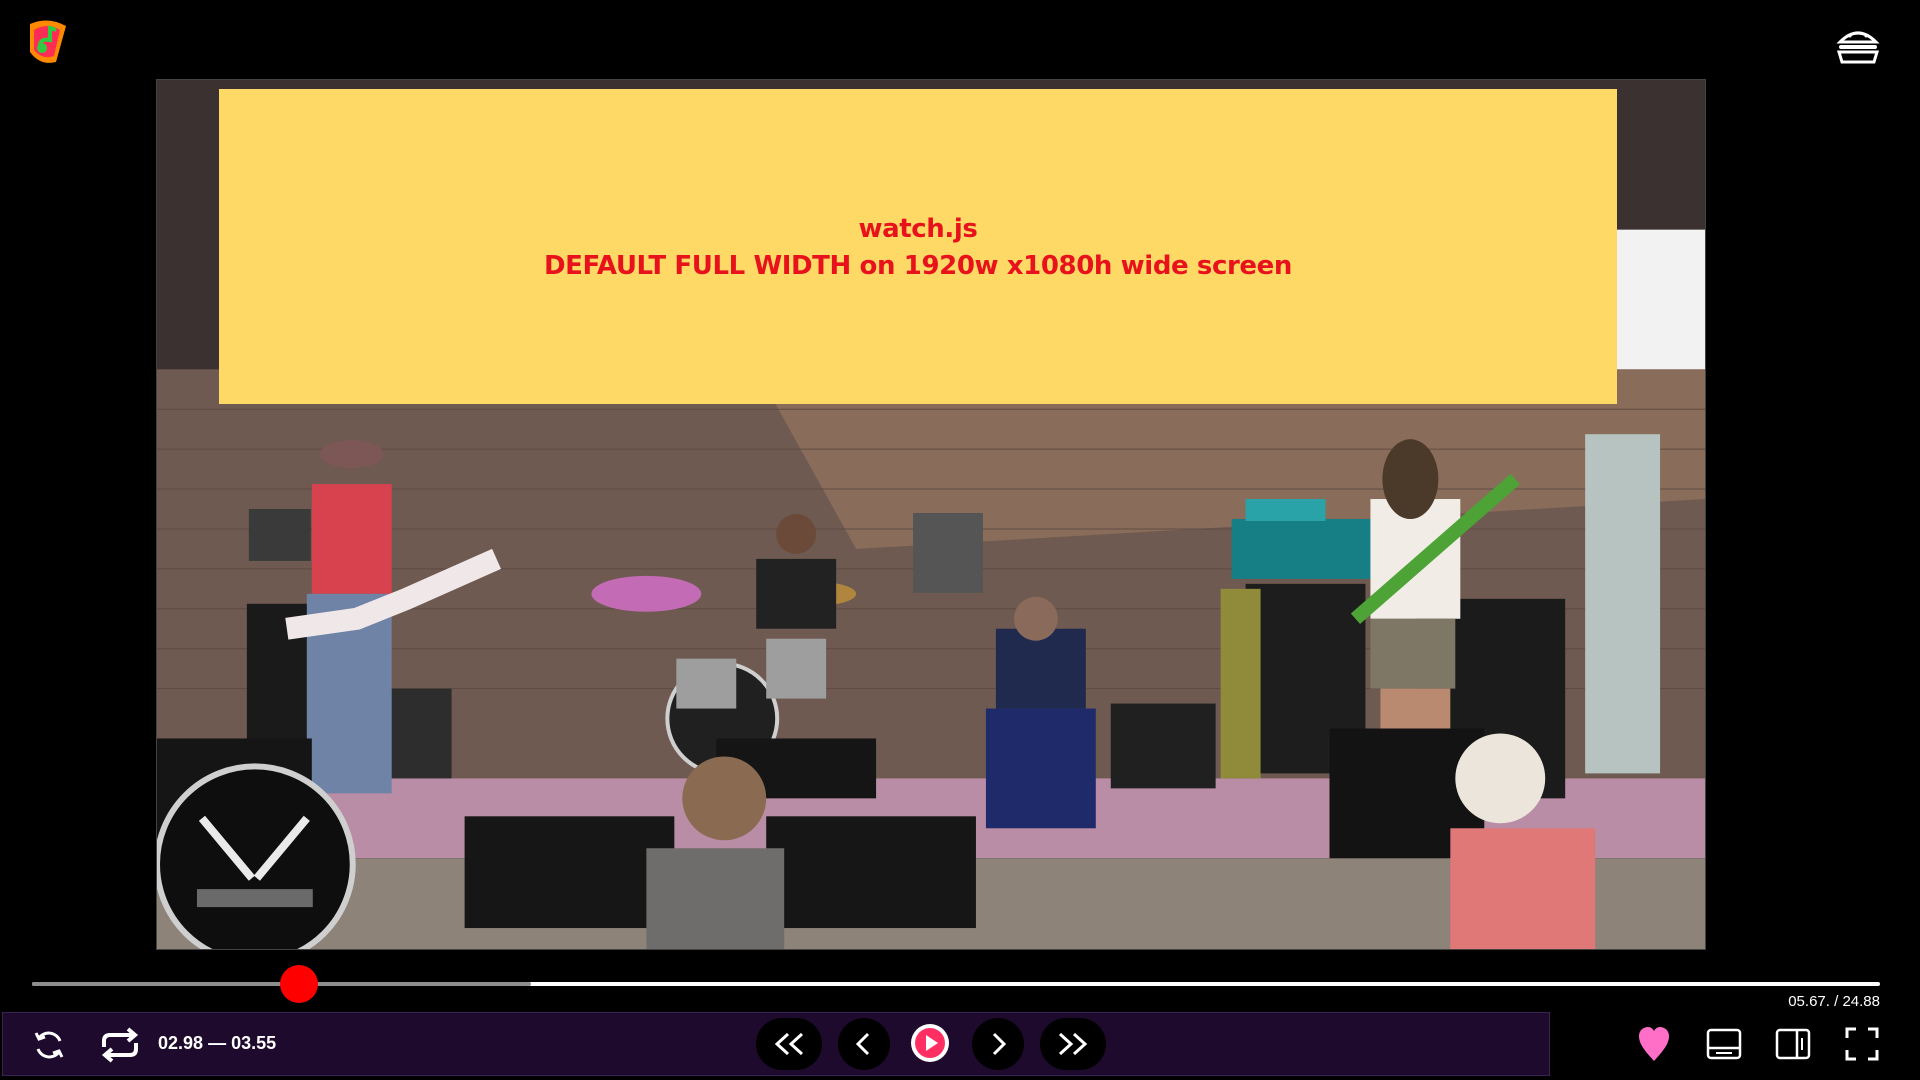  I want to click on rewind-fast-icon, so click(789, 1044).